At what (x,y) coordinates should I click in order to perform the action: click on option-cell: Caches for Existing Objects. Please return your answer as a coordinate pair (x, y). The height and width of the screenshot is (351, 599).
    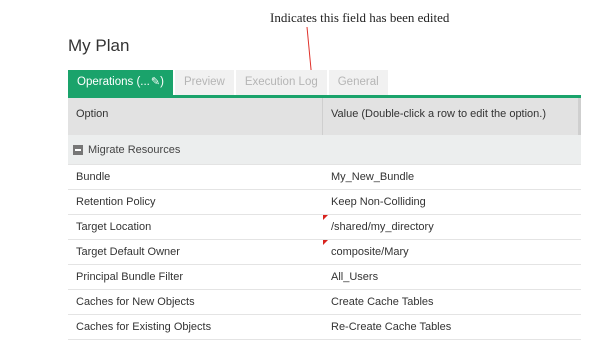
    Looking at the image, I should click on (144, 327).